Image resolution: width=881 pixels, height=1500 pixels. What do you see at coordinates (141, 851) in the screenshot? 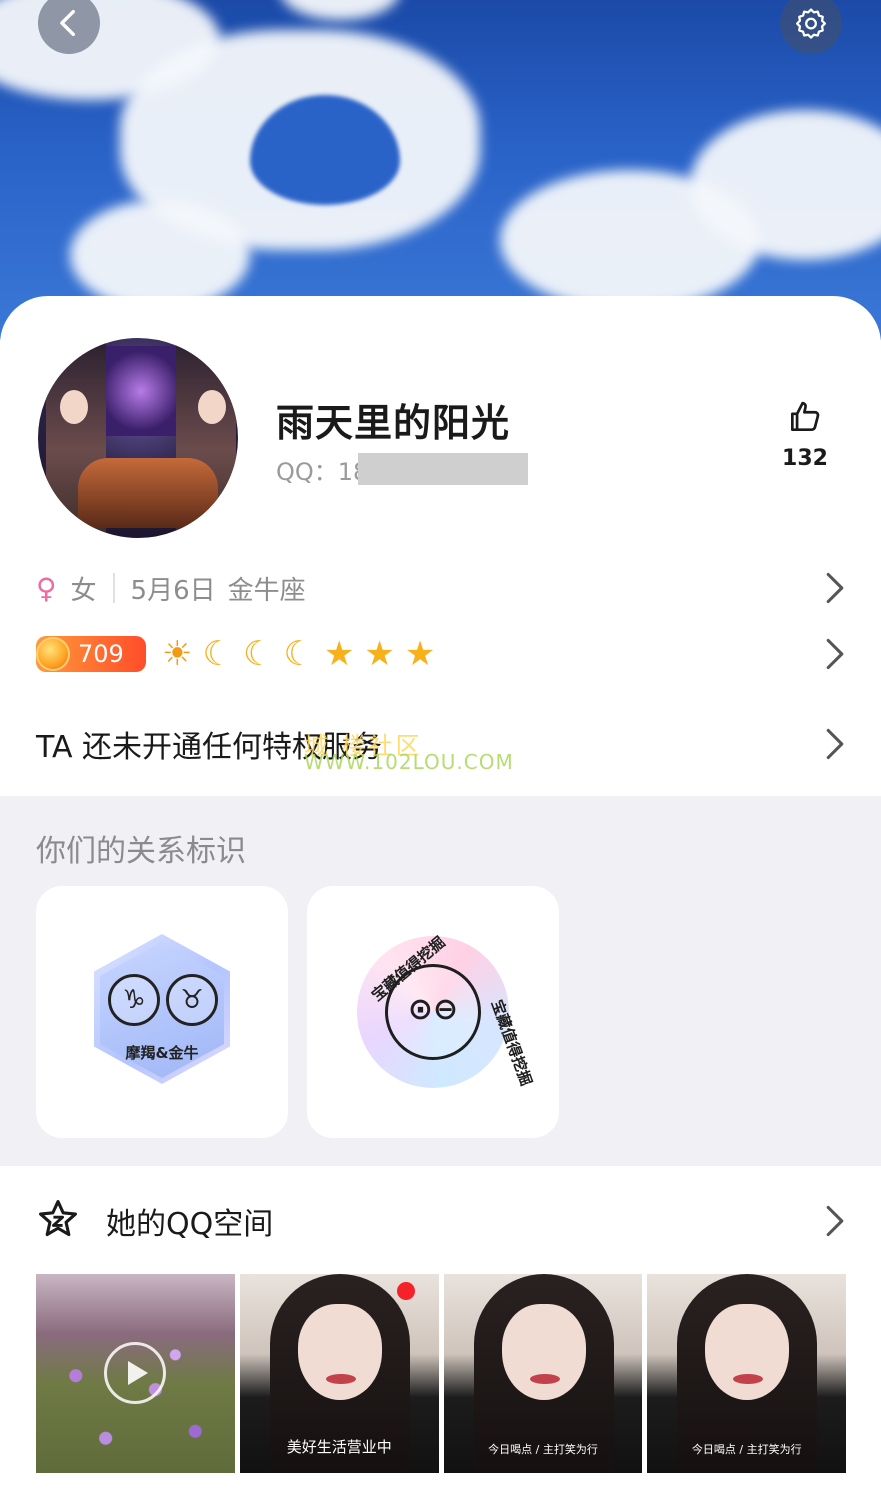
I see `relations-title: 你们的关系标识` at bounding box center [141, 851].